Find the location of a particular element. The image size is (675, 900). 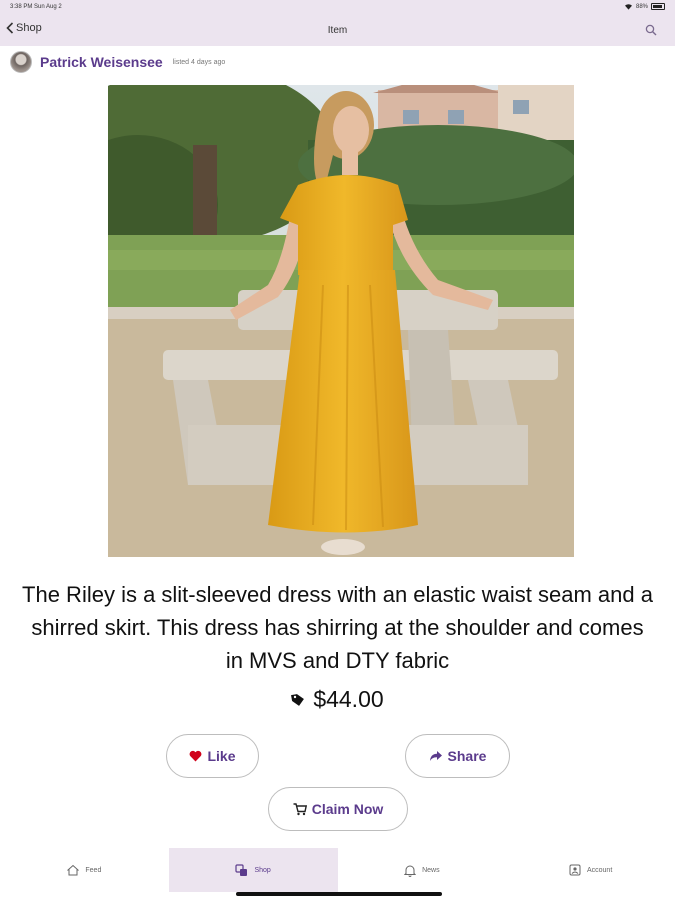

page-title: Item is located at coordinates (337, 30).